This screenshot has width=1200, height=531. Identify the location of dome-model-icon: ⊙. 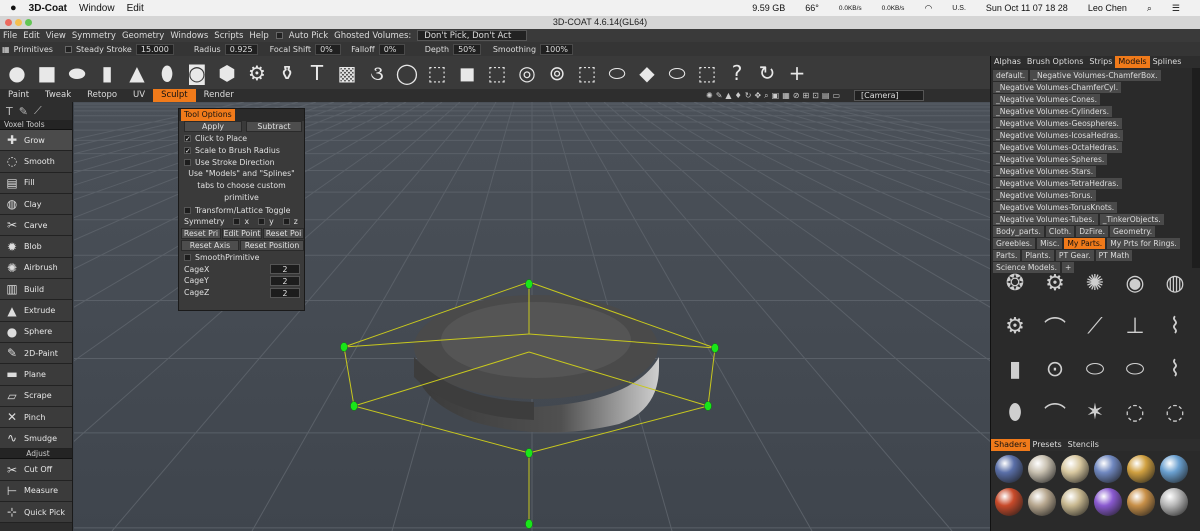
(1055, 369).